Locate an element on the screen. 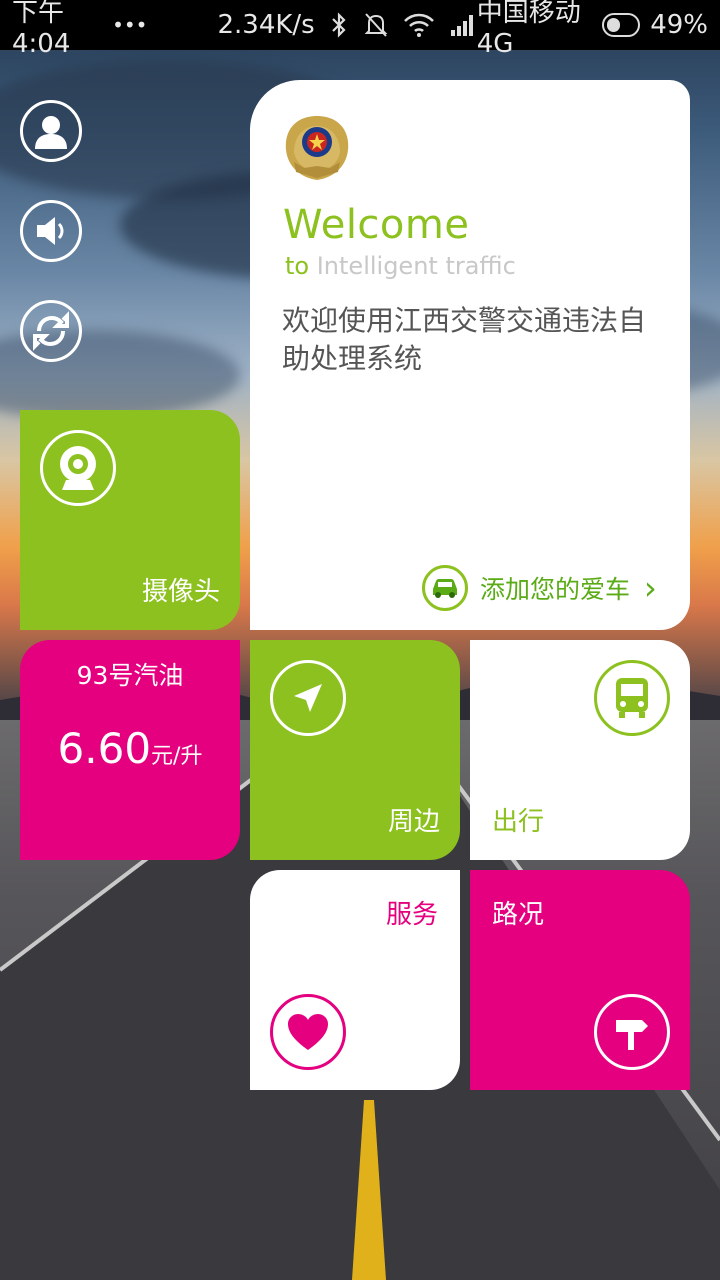 The image size is (720, 1280). signpost-icon is located at coordinates (632, 1032).